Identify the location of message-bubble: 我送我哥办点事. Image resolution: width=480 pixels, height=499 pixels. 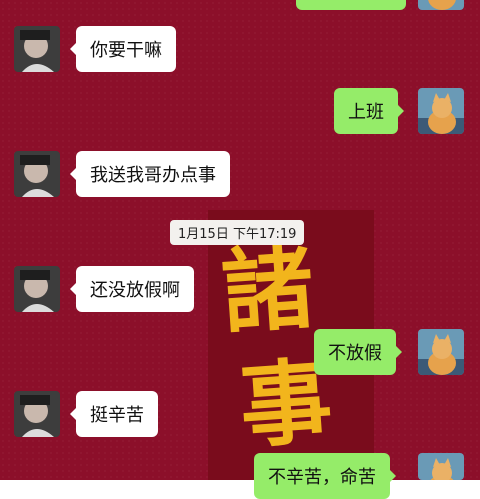
(150, 174).